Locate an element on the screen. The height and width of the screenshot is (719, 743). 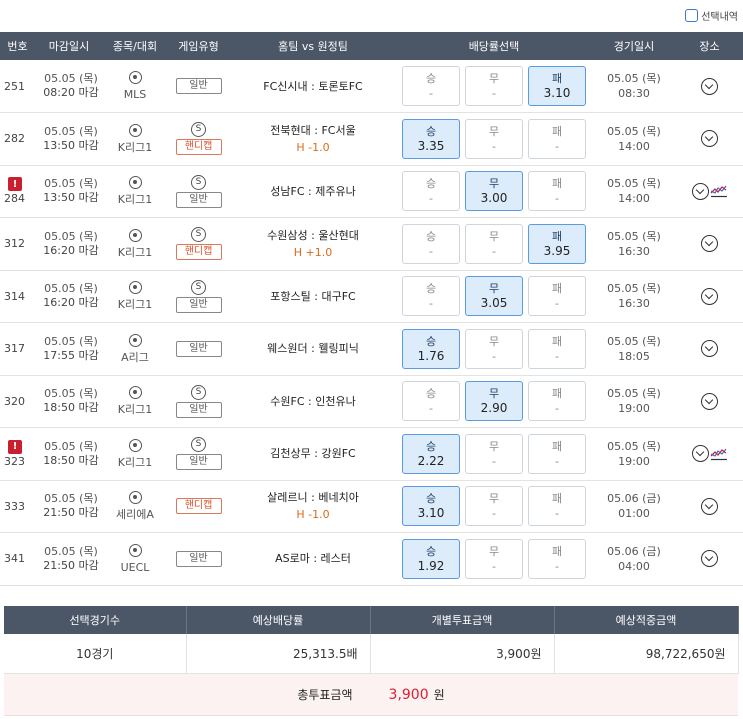
checkbox-icon is located at coordinates (692, 15).